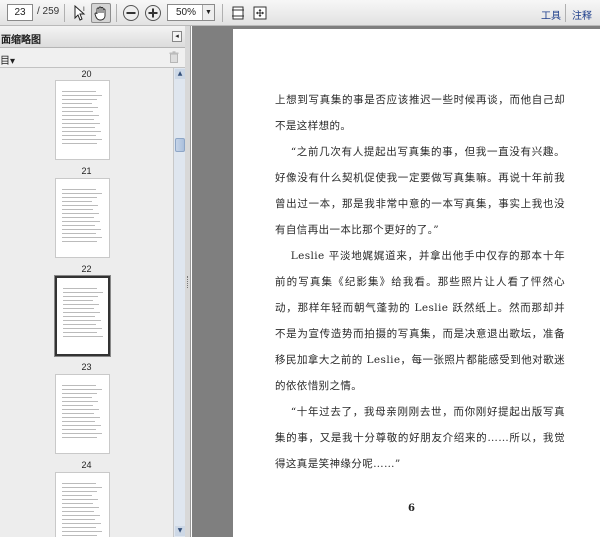 The image size is (600, 537). What do you see at coordinates (86, 367) in the screenshot?
I see `thumbnail-label: 23` at bounding box center [86, 367].